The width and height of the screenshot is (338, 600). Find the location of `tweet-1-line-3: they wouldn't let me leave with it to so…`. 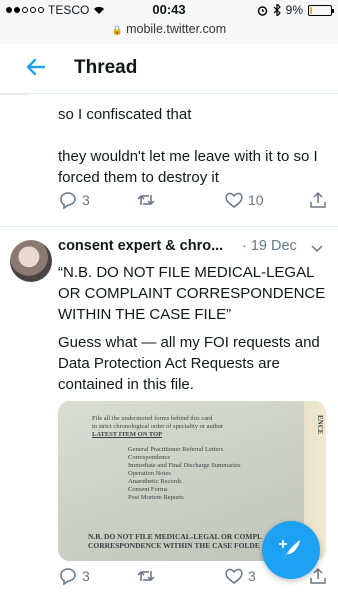

tweet-1-line-3: they wouldn't let me leave with it to so… is located at coordinates (188, 167).